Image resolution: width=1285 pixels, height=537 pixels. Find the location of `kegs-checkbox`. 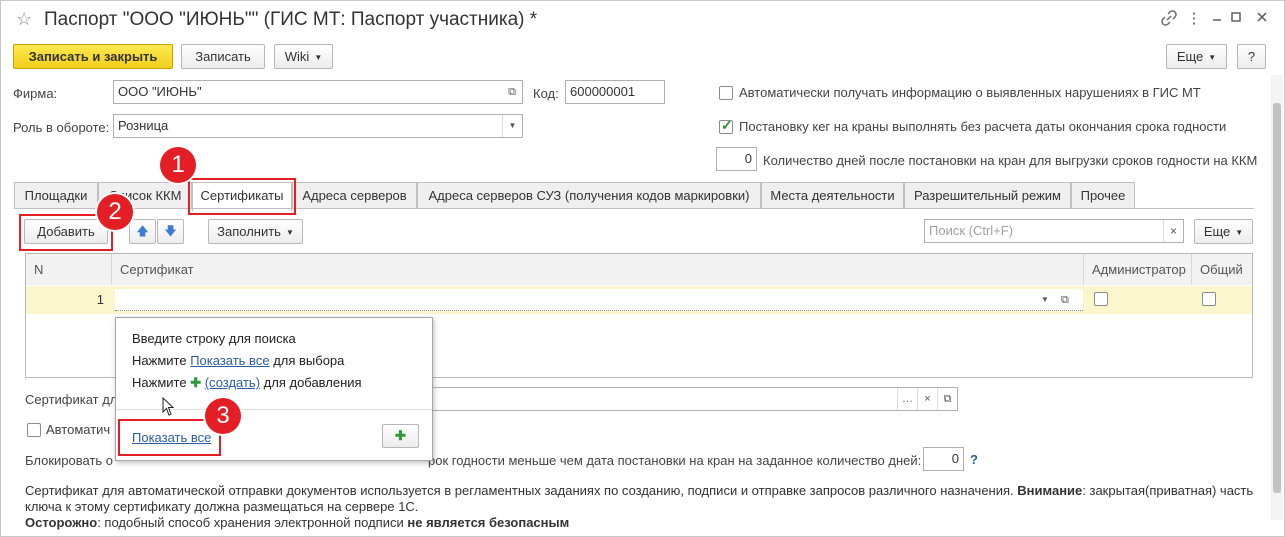

kegs-checkbox is located at coordinates (726, 125).